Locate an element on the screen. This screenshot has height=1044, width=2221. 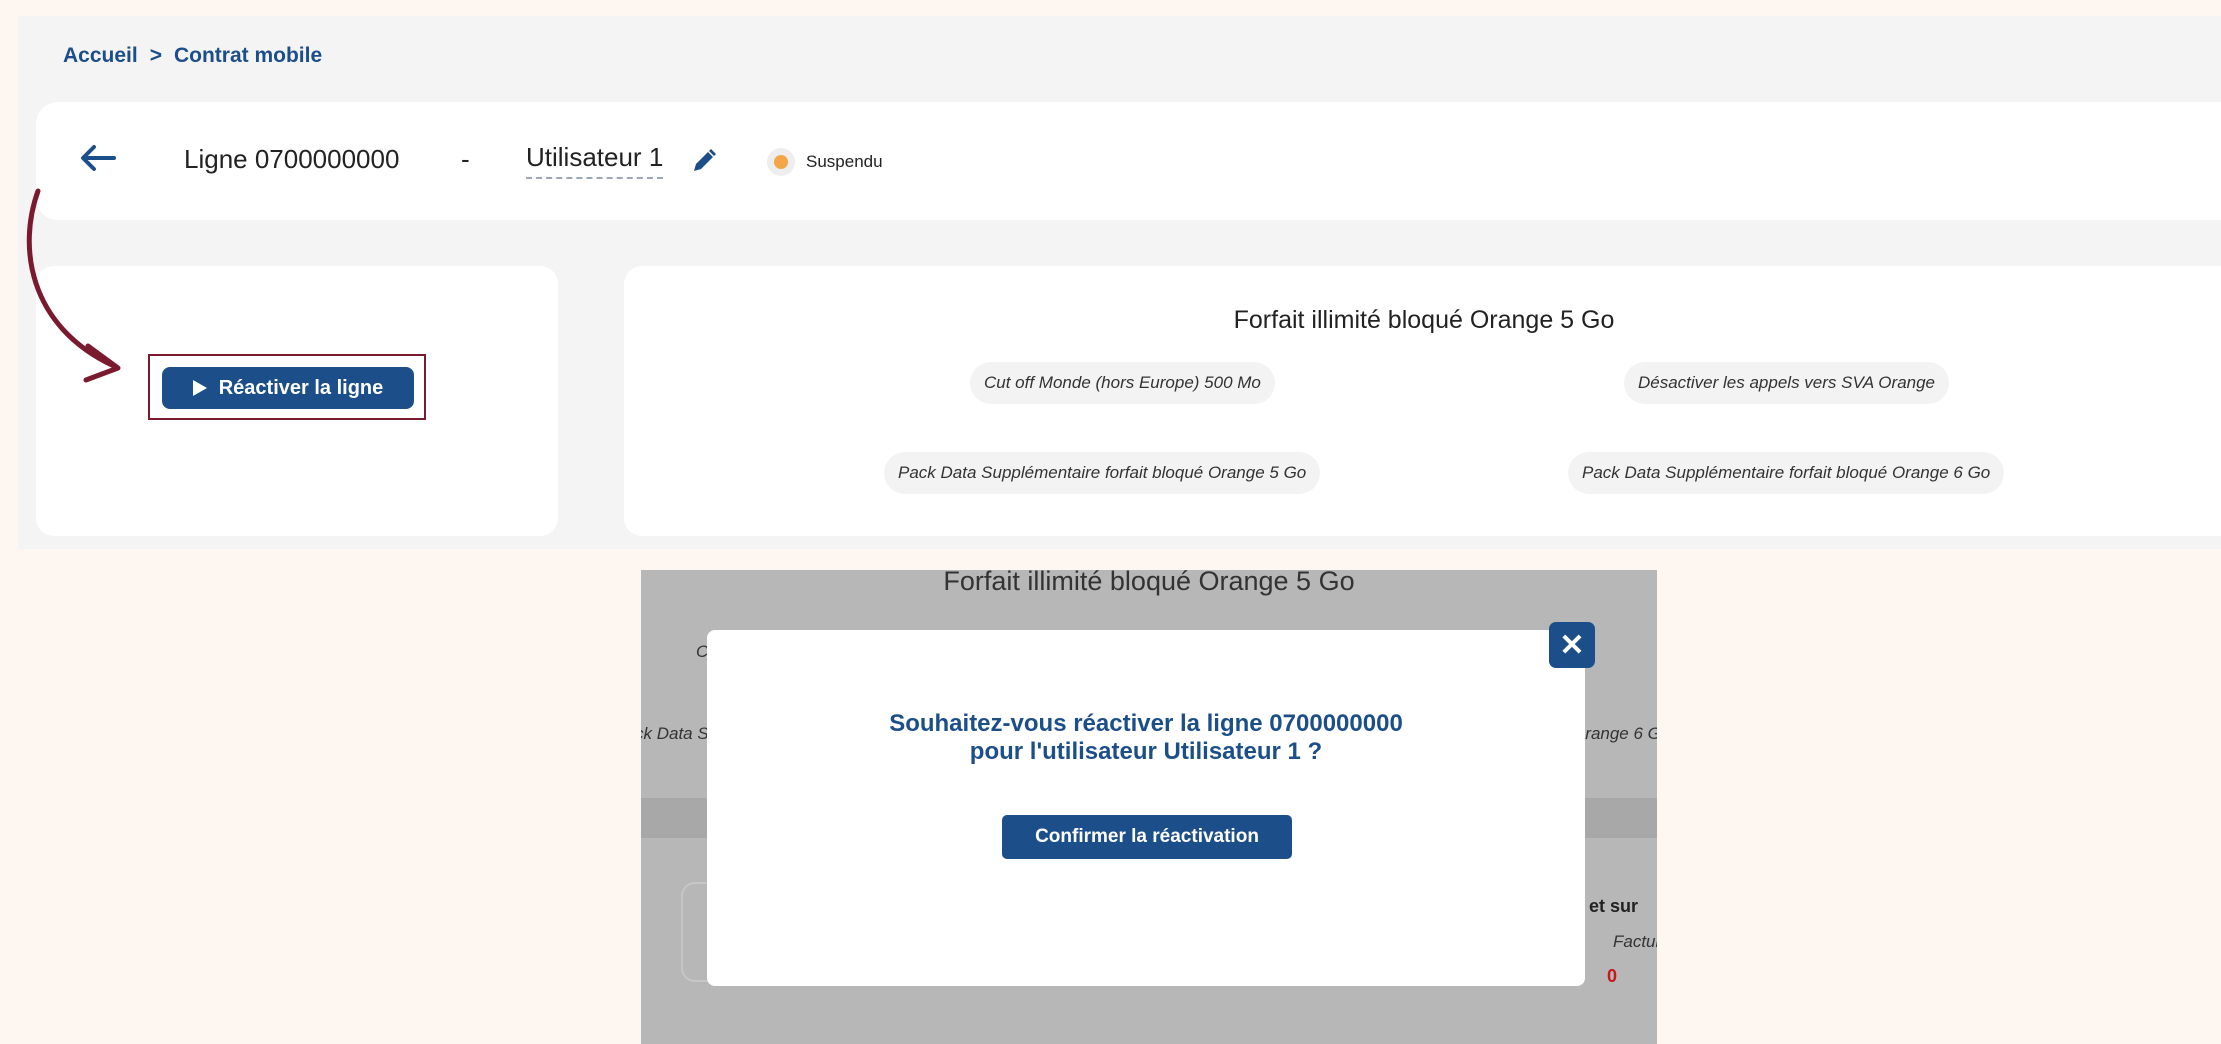
background-plan-title: Forfait illimité bloqué Orange 5 Go is located at coordinates (1149, 583).